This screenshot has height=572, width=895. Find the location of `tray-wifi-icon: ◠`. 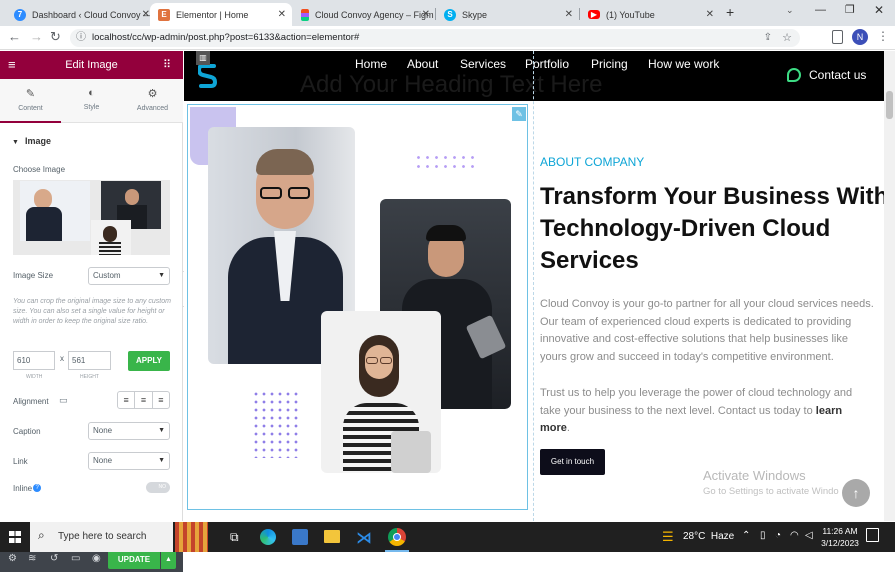

tray-wifi-icon: ◠ is located at coordinates (794, 535).